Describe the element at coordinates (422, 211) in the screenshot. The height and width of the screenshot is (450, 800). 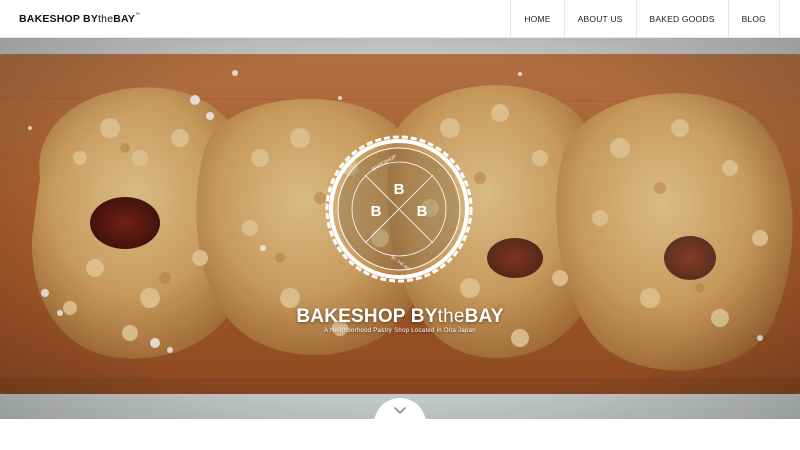
I see `emblem-letter-right: B` at that location.